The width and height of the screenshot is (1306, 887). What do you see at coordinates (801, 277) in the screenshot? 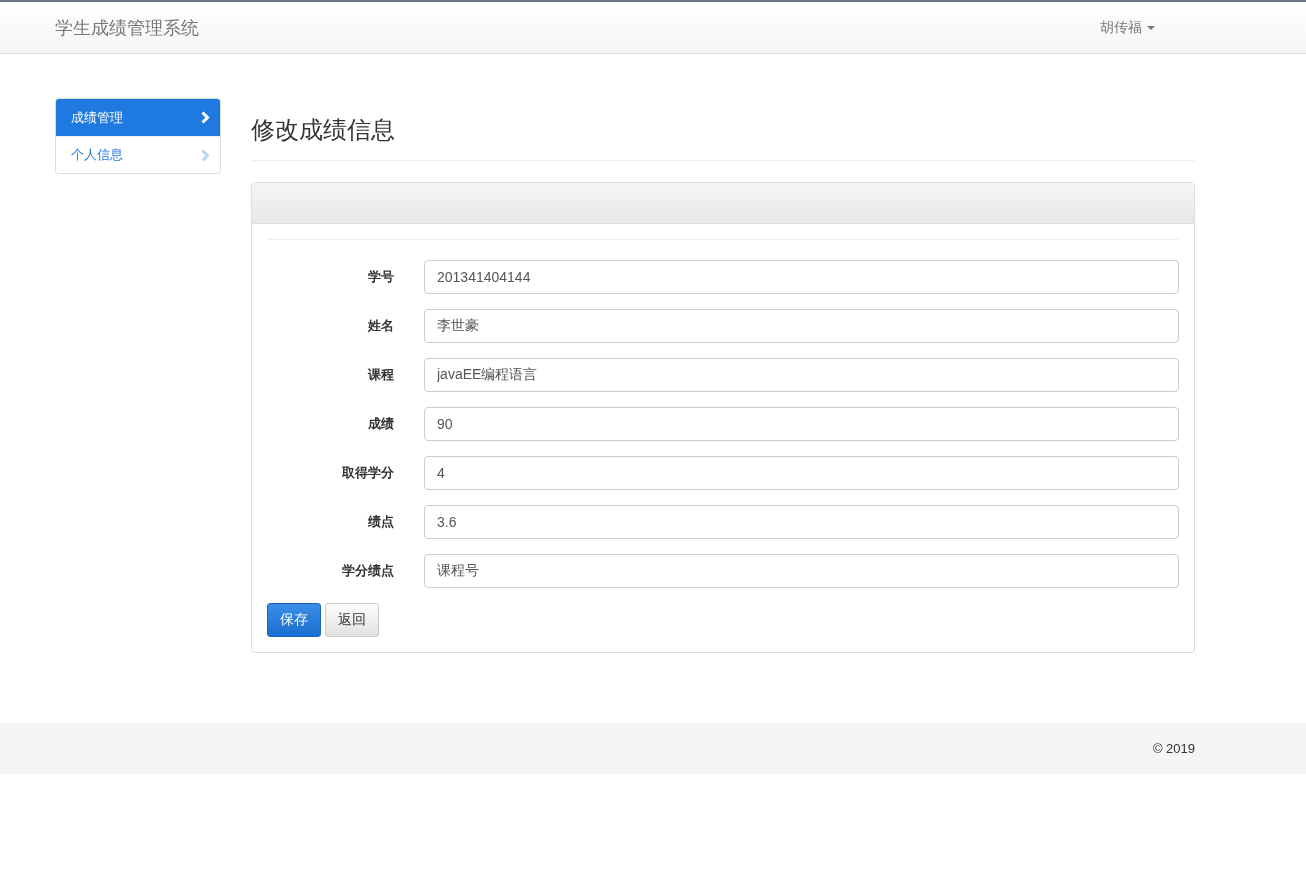
I see `input-field: 201341404144` at bounding box center [801, 277].